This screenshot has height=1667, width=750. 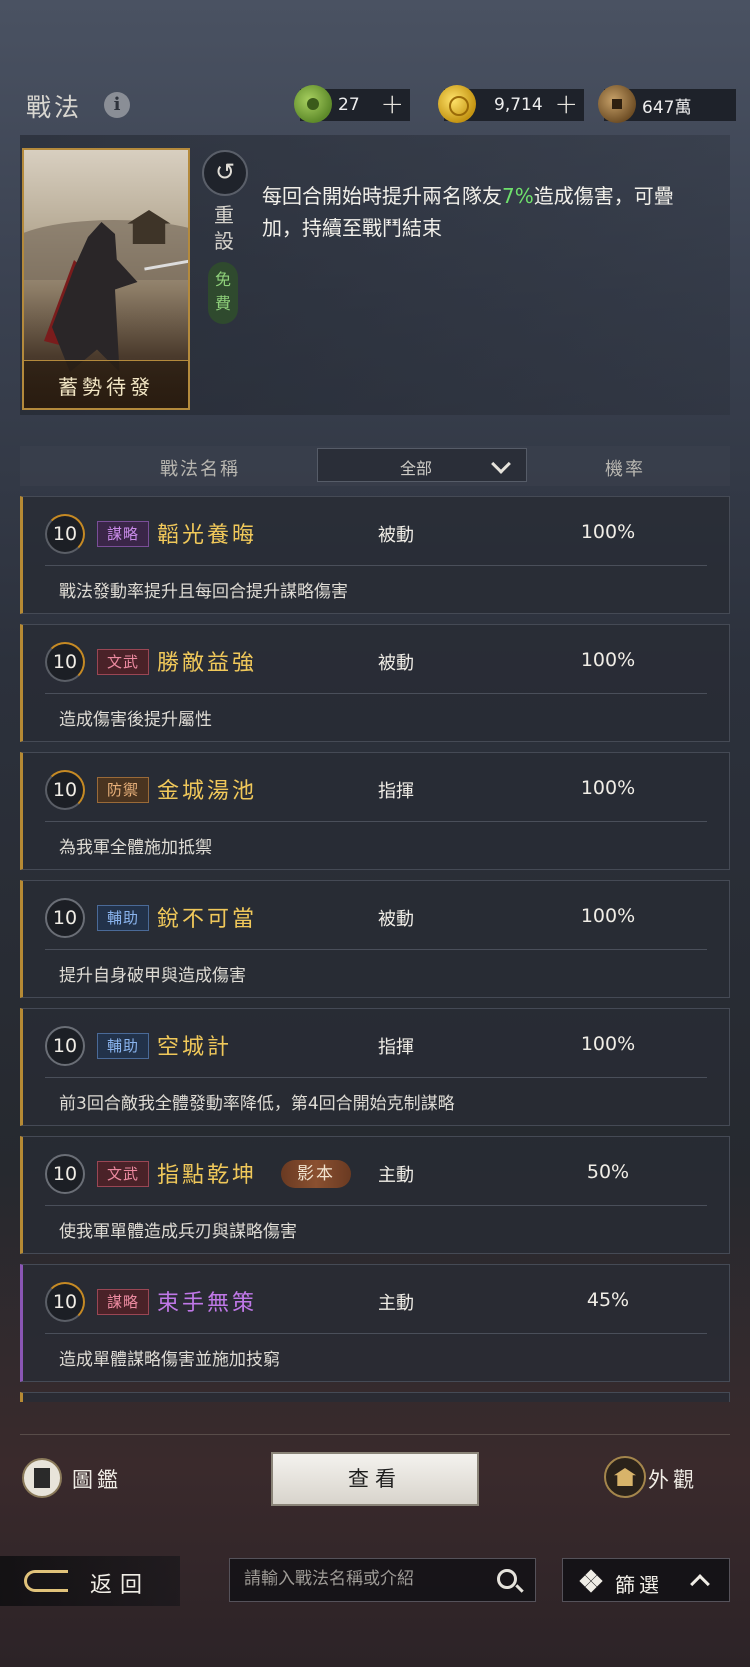 What do you see at coordinates (625, 1477) in the screenshot?
I see `appearance-icon` at bounding box center [625, 1477].